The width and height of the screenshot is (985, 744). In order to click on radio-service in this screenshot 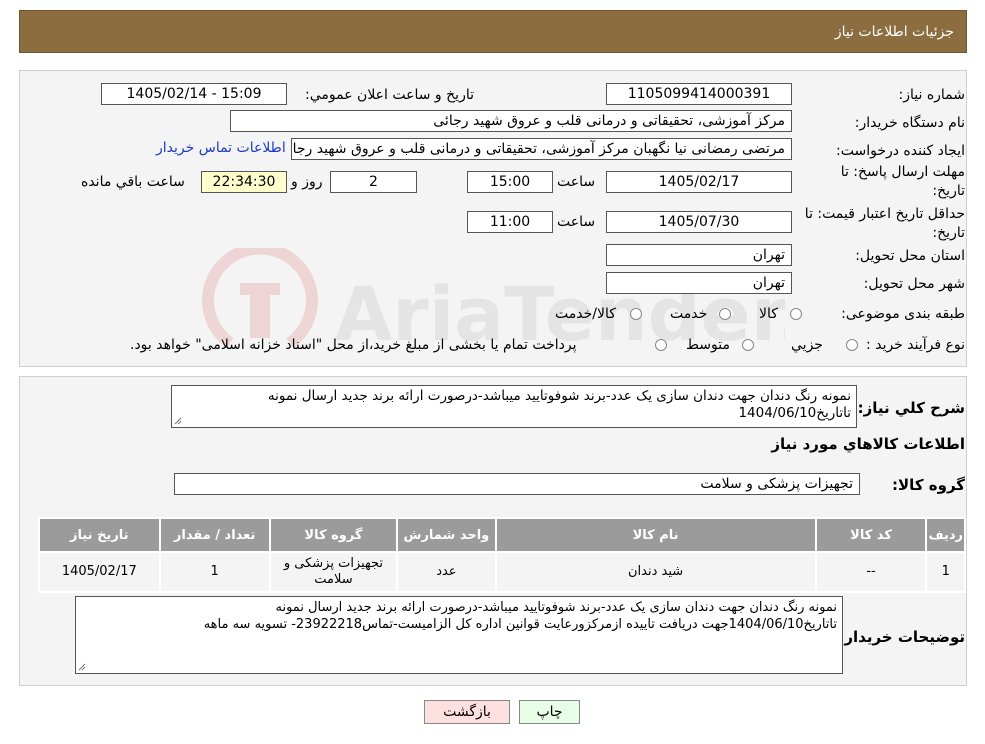, I will do `click(725, 314)`.